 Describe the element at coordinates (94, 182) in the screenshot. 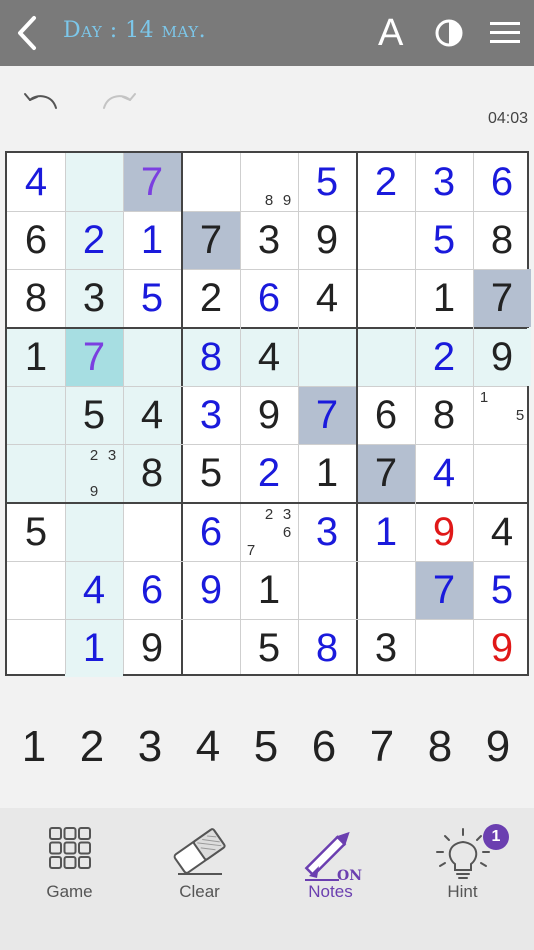

I see `cell-r1c2` at that location.